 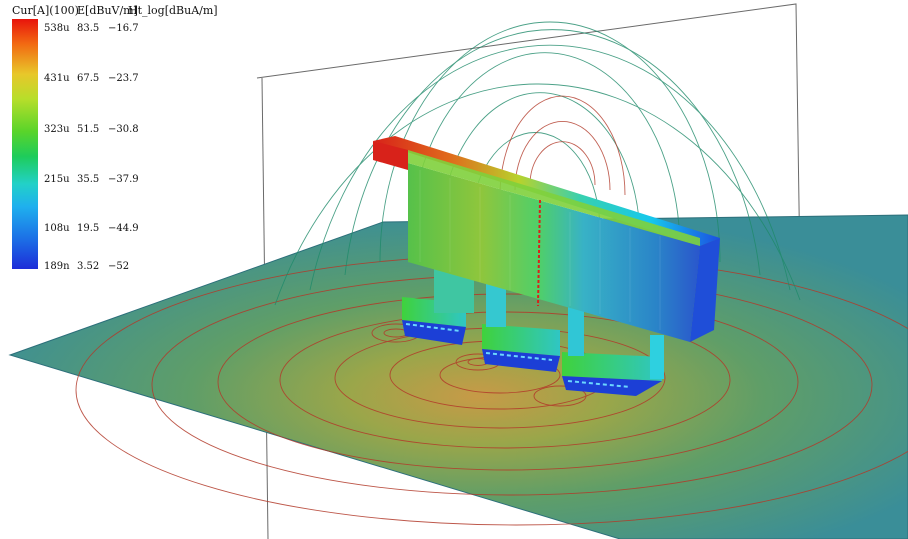 I want to click on legend-hfield-value: −30.8, so click(x=123, y=129).